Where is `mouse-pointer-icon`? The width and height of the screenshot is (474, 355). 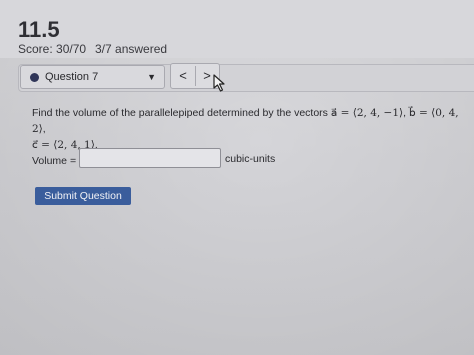
mouse-pointer-icon is located at coordinates (219, 83).